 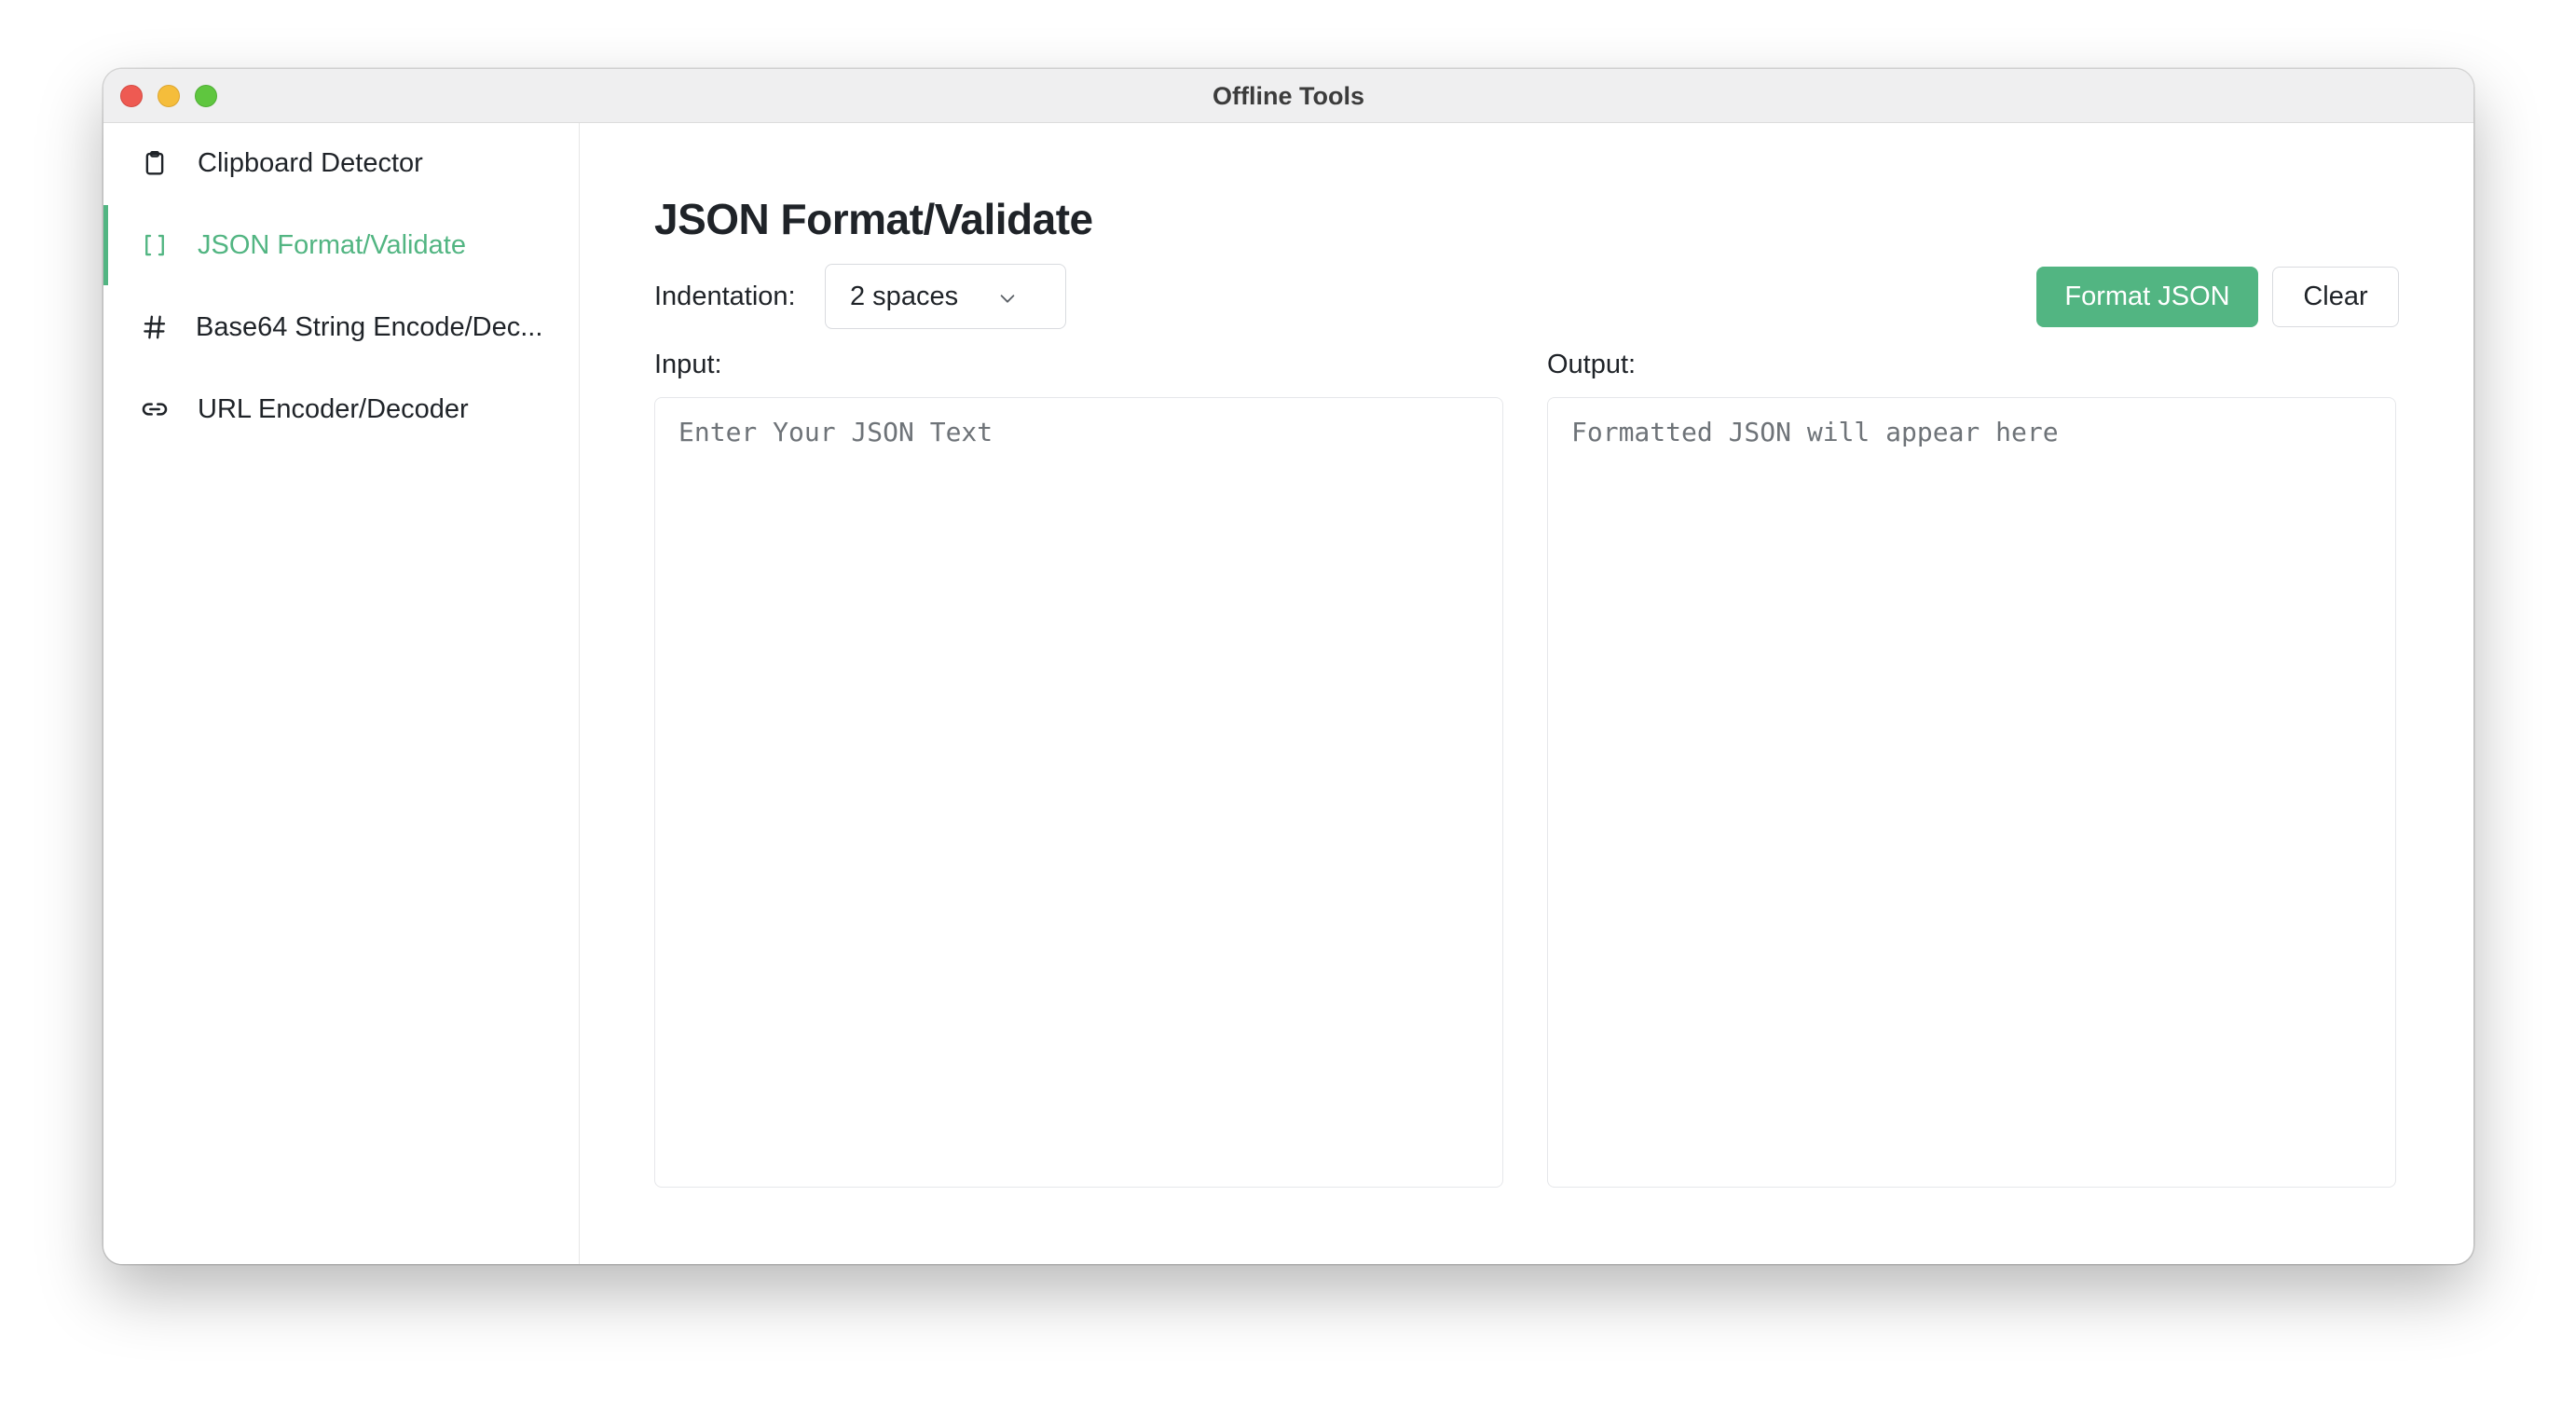 I want to click on sidebar-item-json-format-validate: JSON Format/Validate, so click(x=340, y=245).